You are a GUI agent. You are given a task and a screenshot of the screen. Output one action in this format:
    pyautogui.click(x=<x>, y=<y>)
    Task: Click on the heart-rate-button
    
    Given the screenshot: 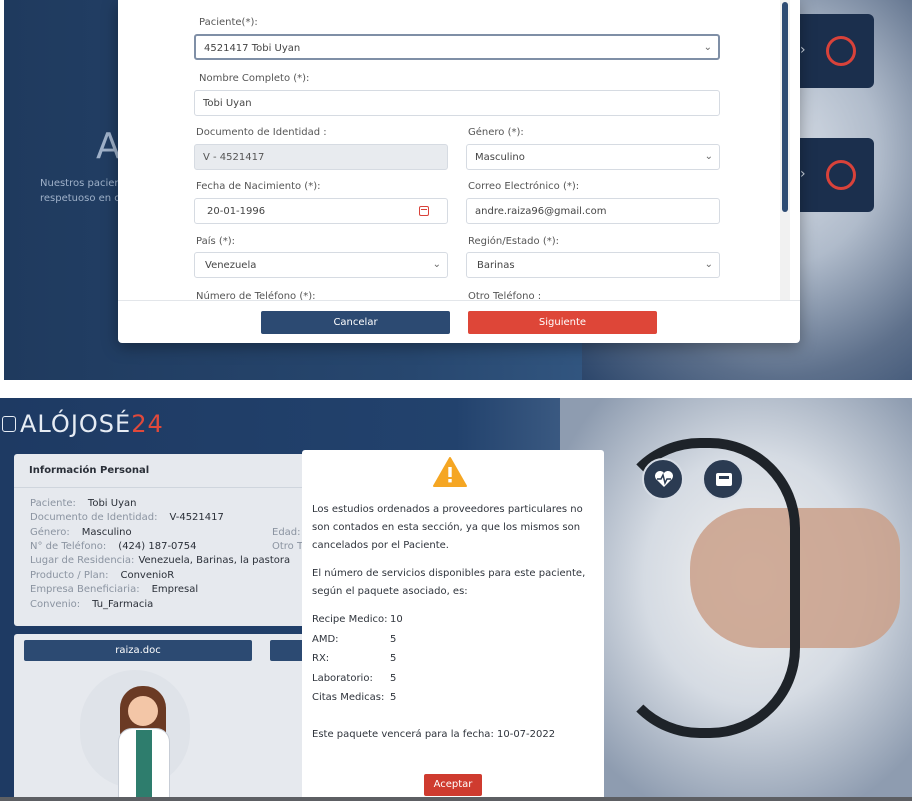 What is the action you would take?
    pyautogui.click(x=663, y=479)
    